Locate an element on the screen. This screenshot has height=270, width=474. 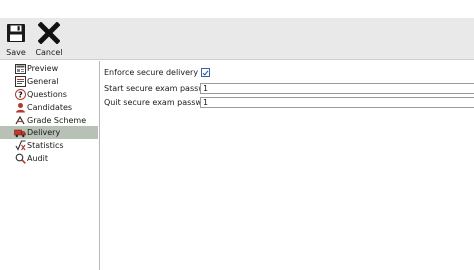
sidebar-item-label: Candidates is located at coordinates (50, 107).